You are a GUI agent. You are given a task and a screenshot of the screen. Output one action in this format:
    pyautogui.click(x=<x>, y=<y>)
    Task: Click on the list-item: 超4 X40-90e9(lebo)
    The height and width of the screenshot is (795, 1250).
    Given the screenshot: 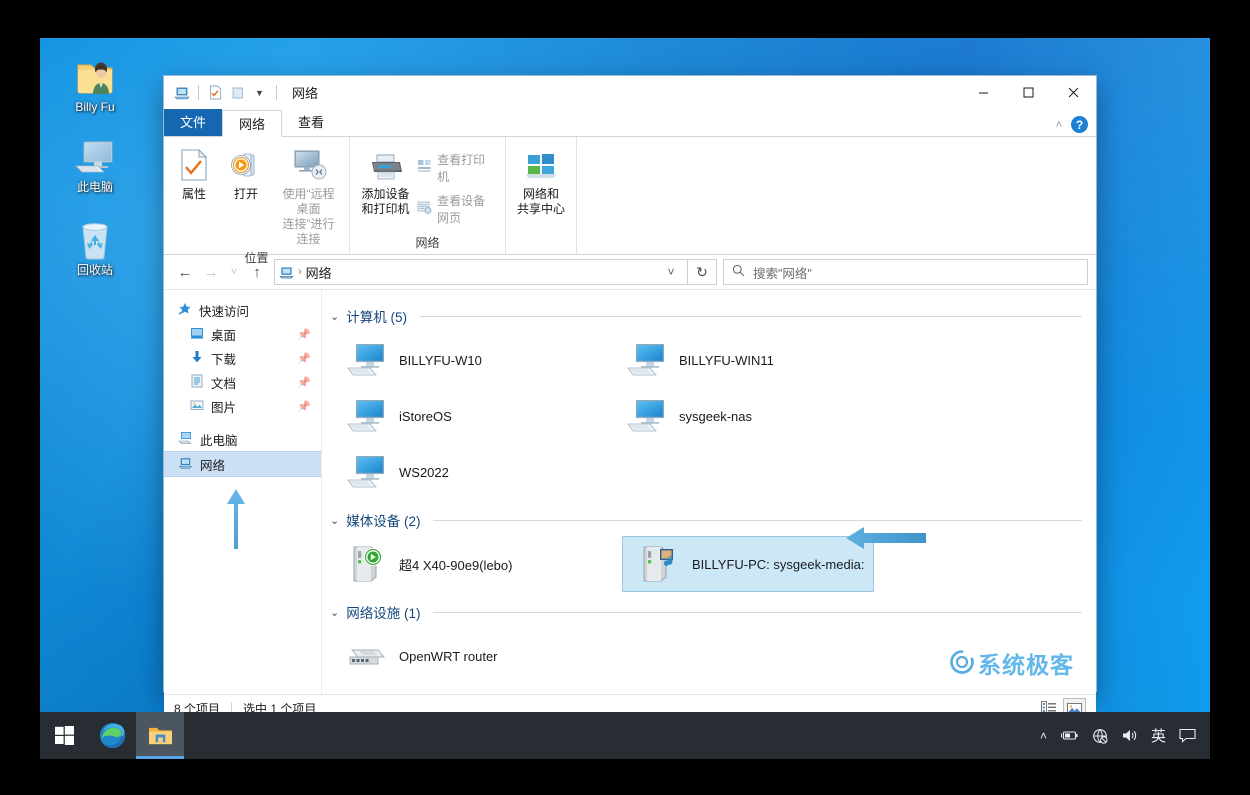 What is the action you would take?
    pyautogui.click(x=470, y=564)
    